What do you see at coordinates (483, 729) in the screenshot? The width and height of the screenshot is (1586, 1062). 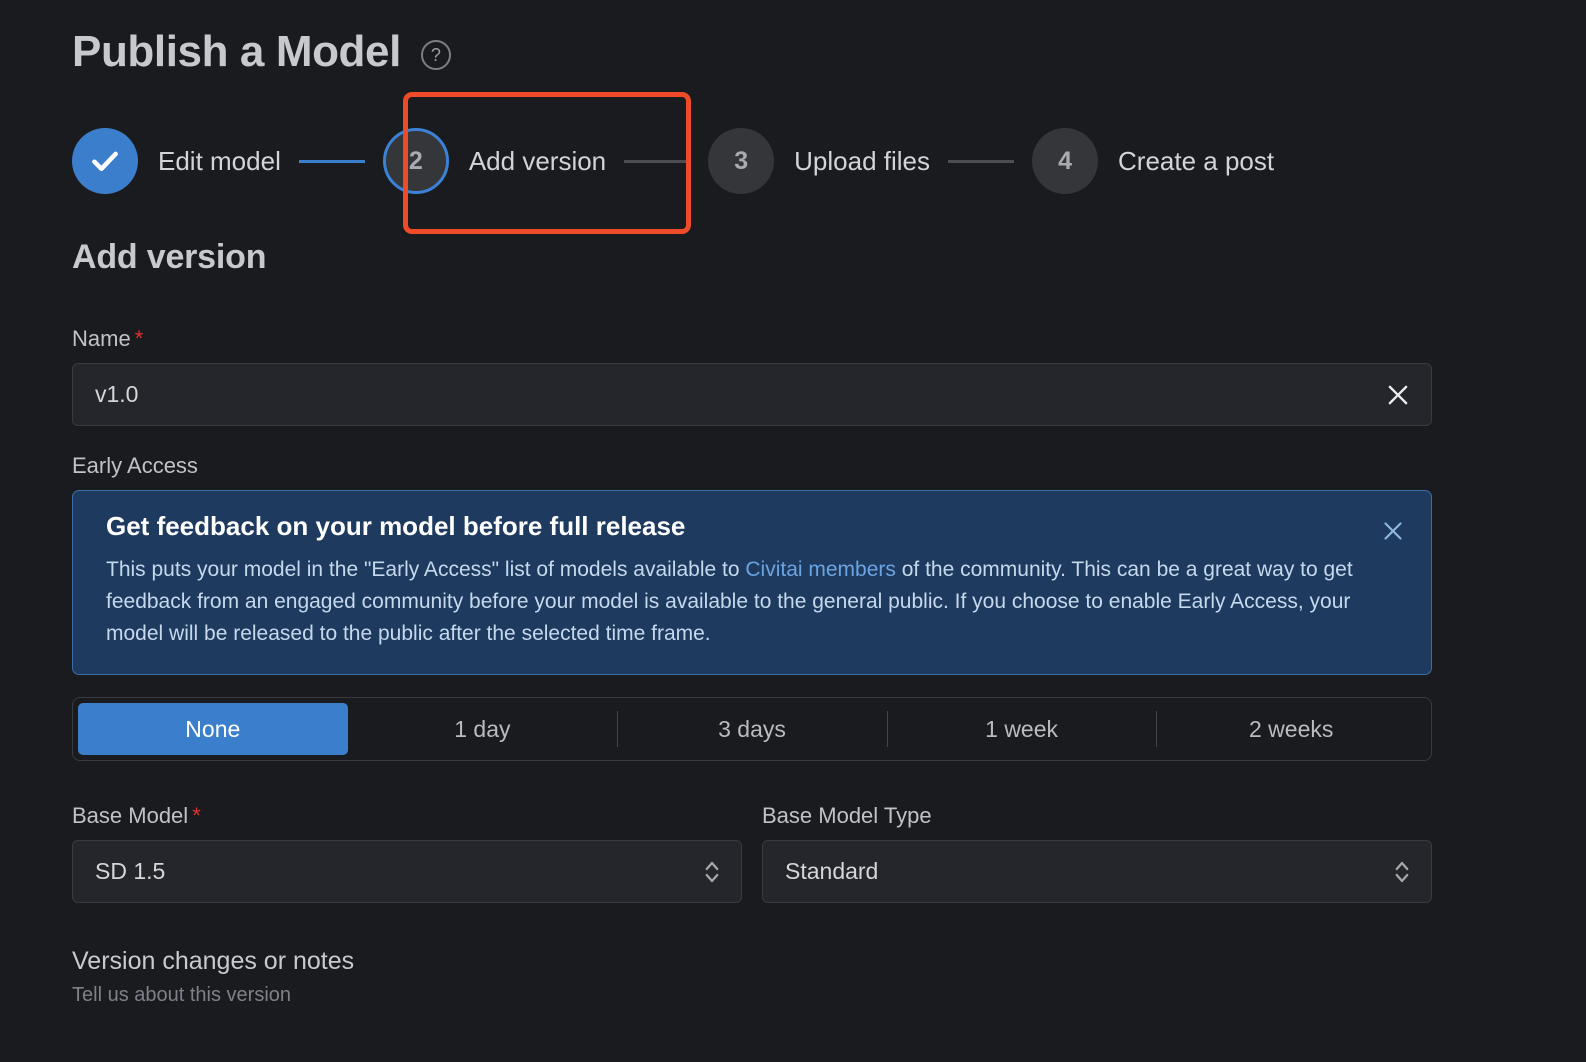 I see `segment-1-day: 1 day` at bounding box center [483, 729].